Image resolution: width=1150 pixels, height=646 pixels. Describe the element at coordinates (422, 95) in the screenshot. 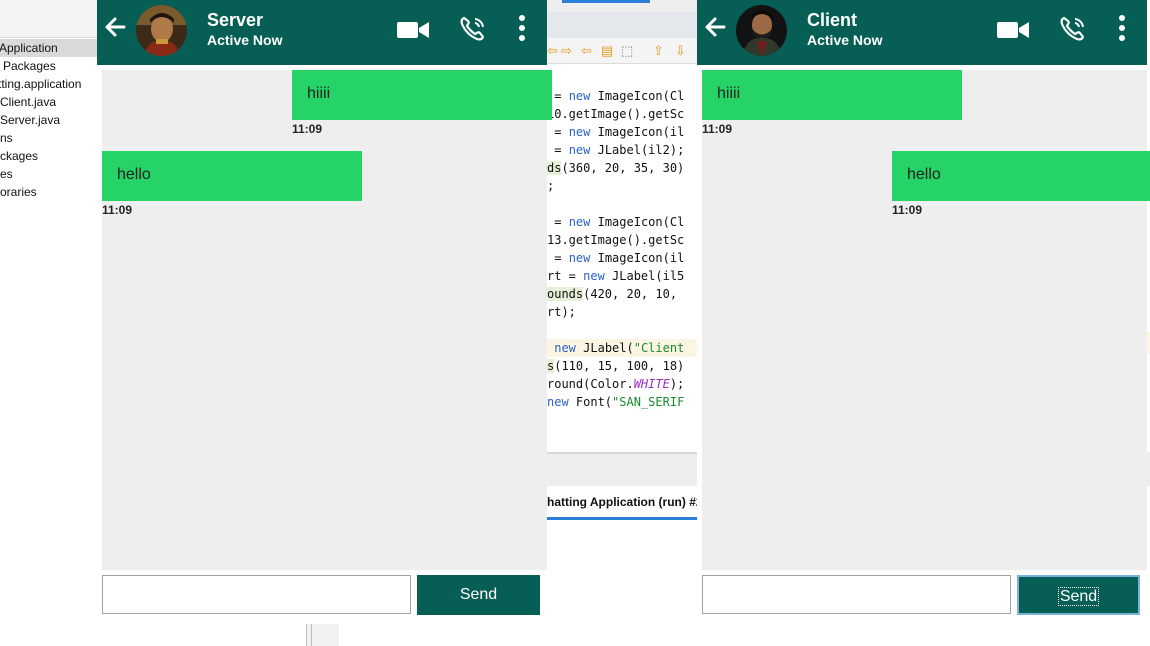

I see `message-bubble-sent: hiiii` at that location.